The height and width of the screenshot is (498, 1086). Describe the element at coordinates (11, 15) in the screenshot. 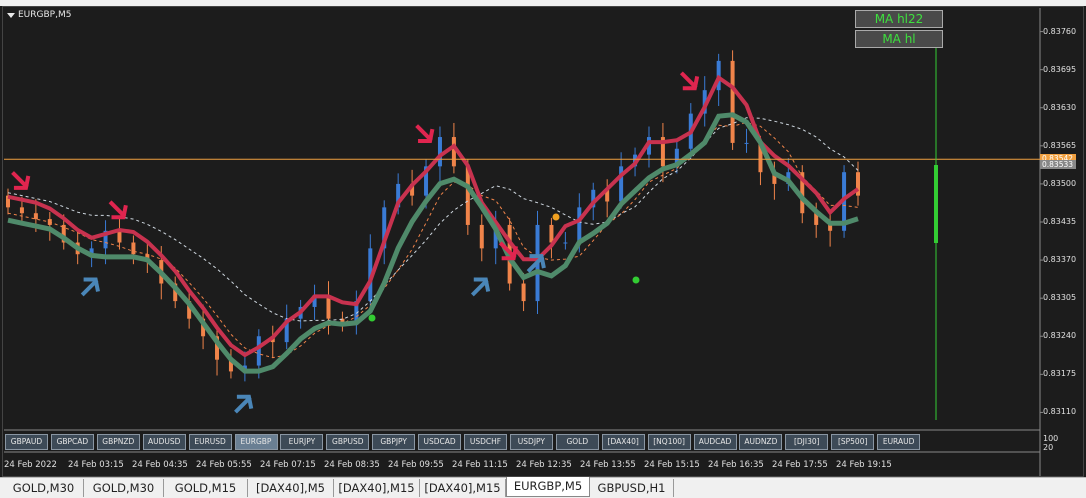

I see `dropdown-triangle-icon` at that location.